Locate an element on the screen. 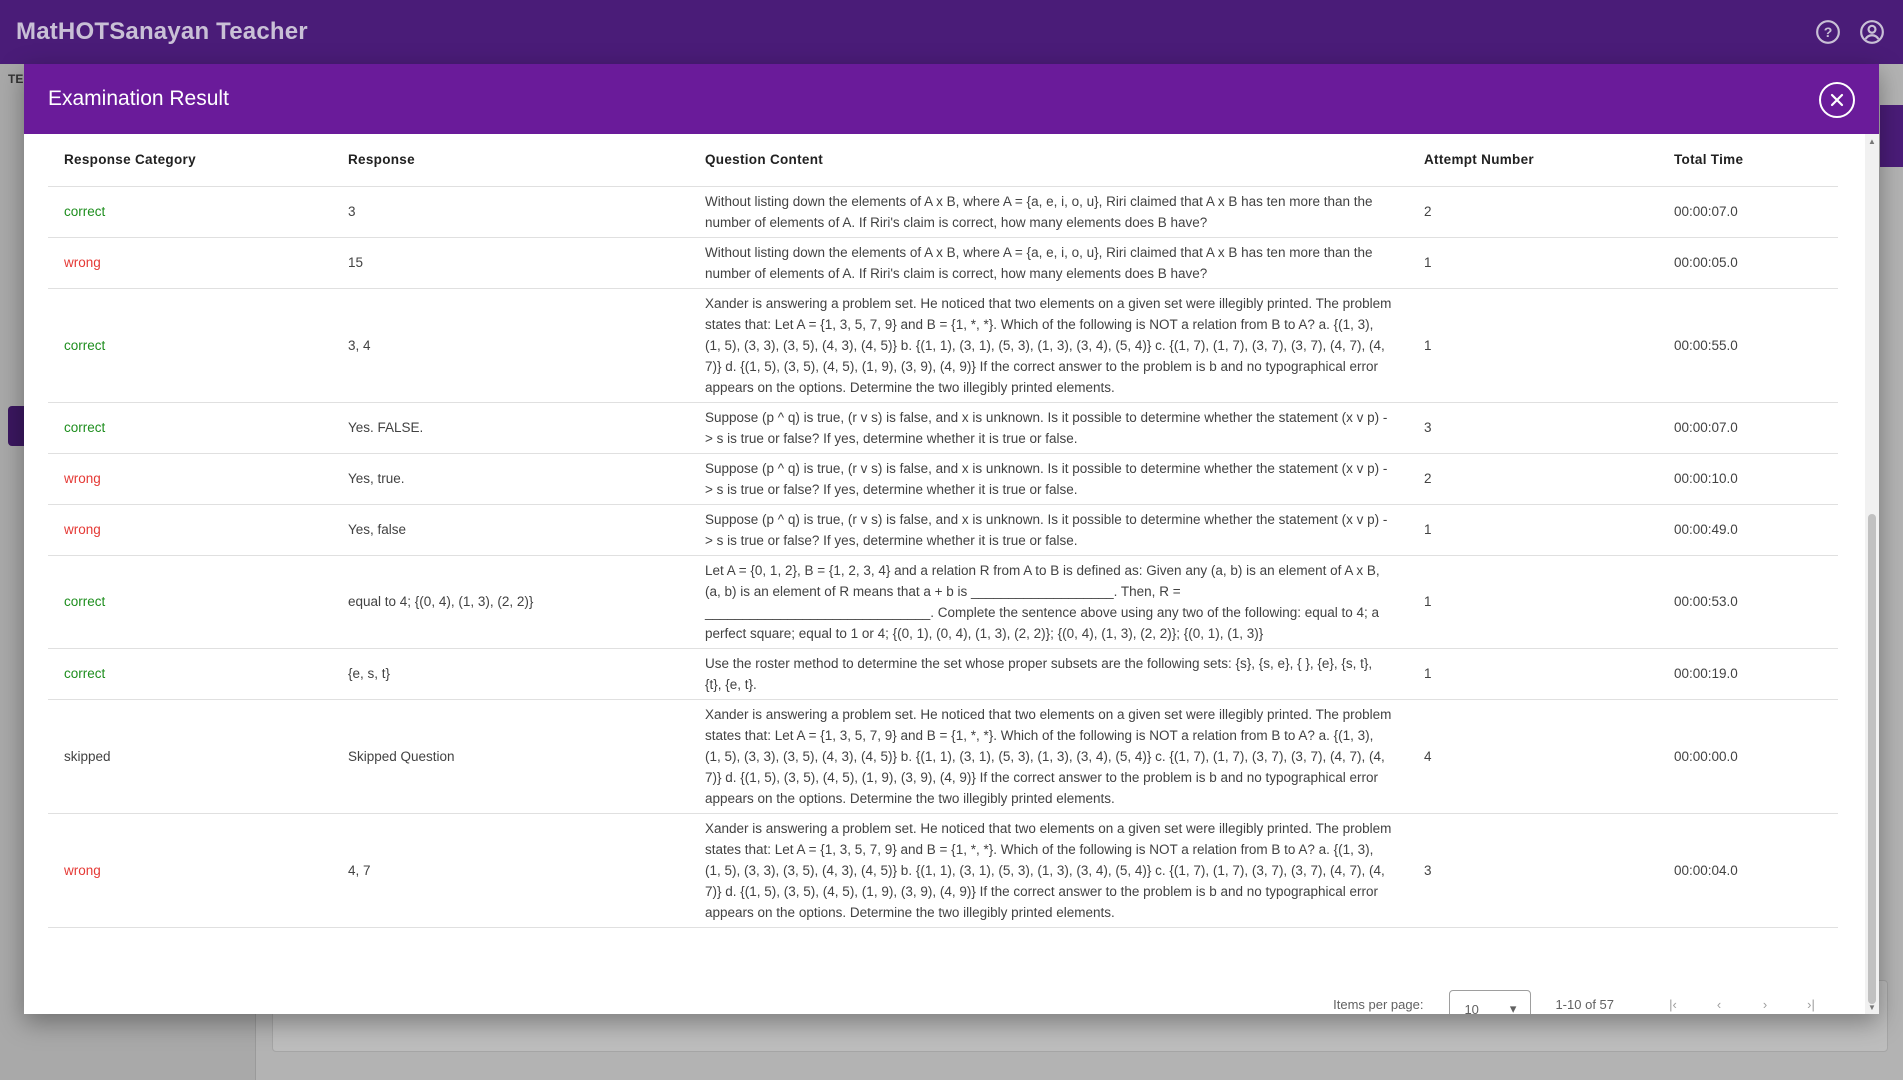 This screenshot has height=1080, width=1903. background-tab is located at coordinates (1891, 136).